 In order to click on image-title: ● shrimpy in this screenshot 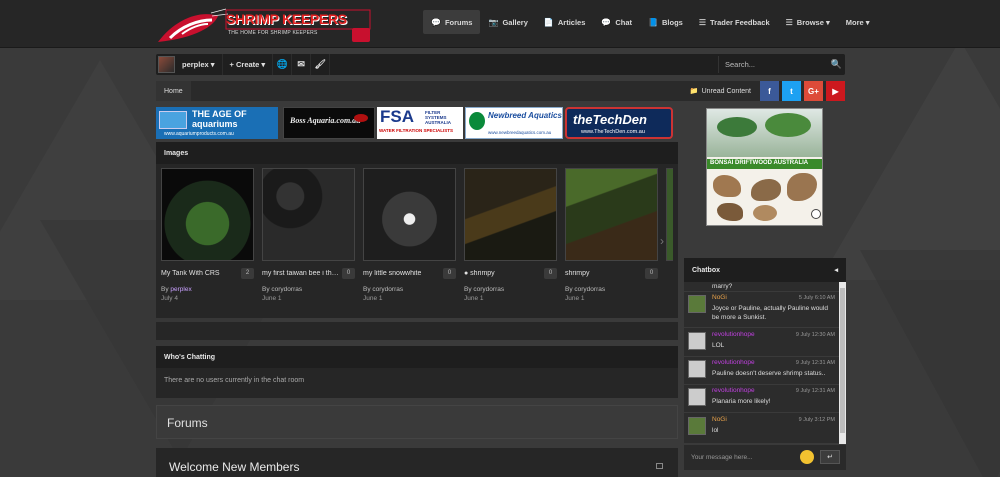, I will do `click(479, 273)`.